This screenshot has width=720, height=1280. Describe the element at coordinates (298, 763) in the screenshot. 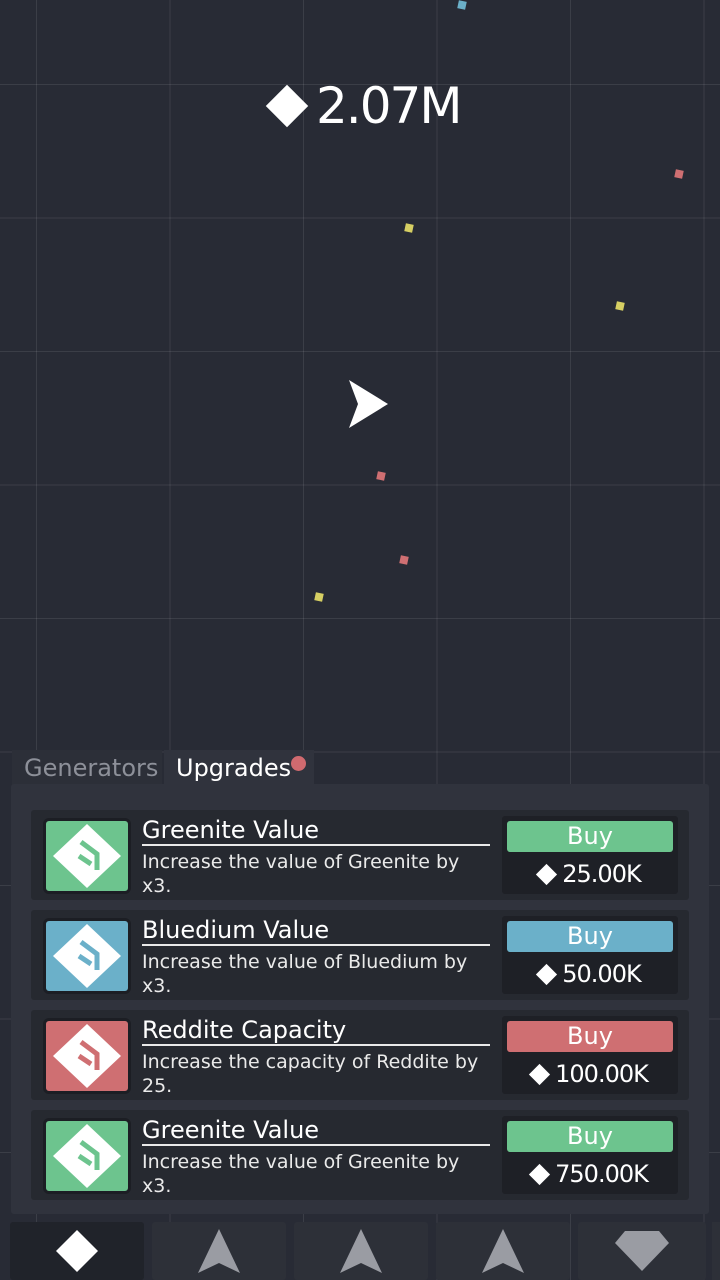

I see `notification-dot` at that location.